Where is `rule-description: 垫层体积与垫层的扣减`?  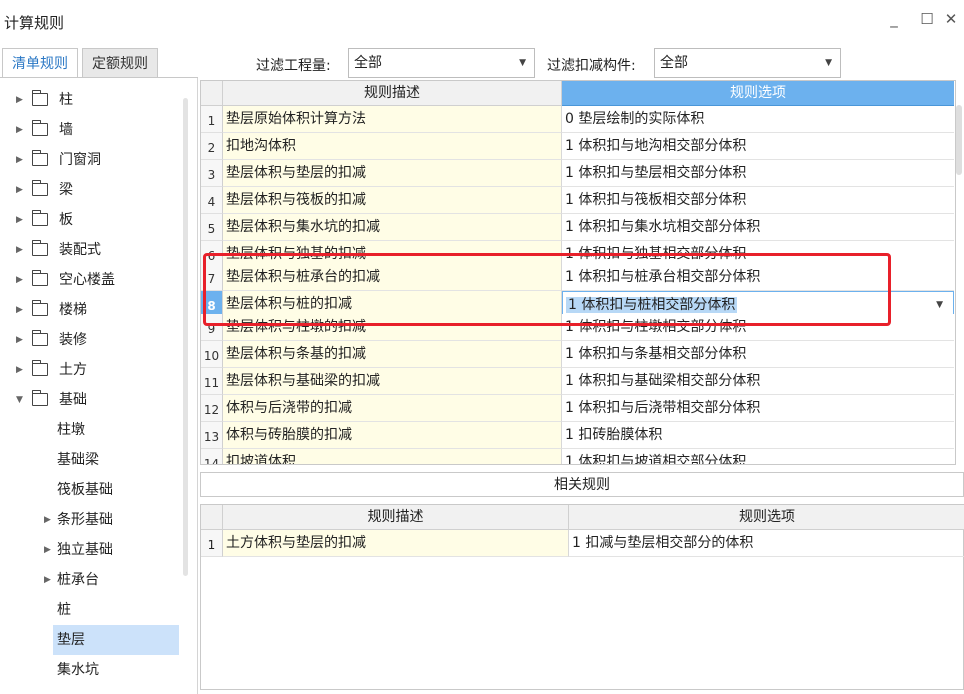 rule-description: 垫层体积与垫层的扣减 is located at coordinates (392, 173).